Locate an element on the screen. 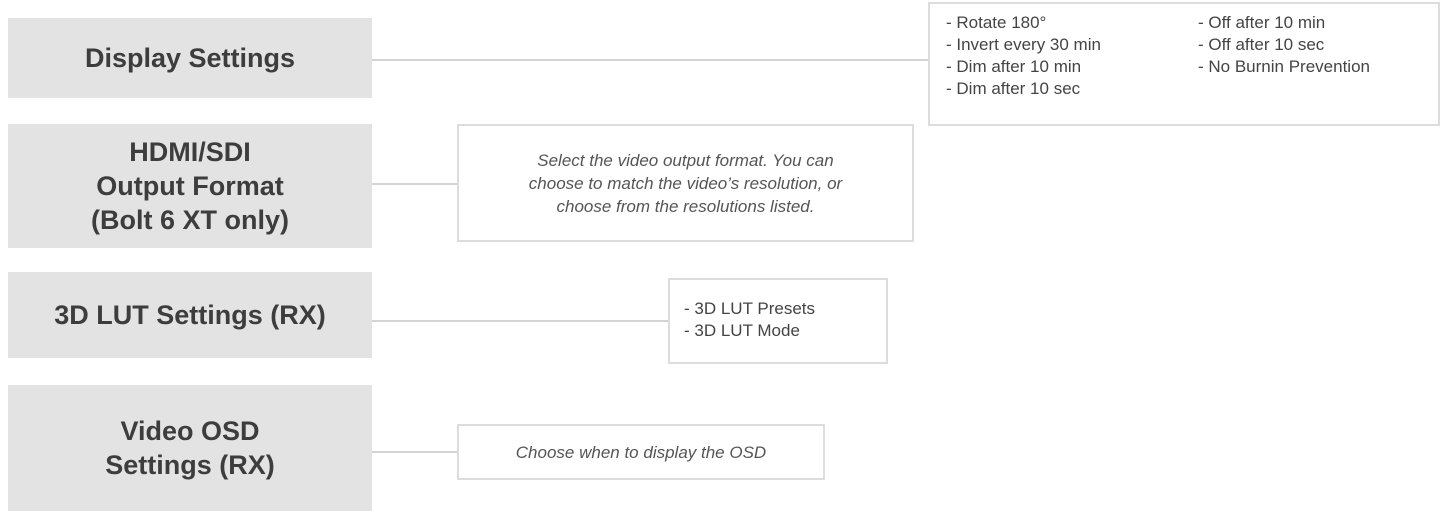 This screenshot has height=511, width=1447. video-osd-settings-box: Video OSD Settings (RX) is located at coordinates (190, 448).